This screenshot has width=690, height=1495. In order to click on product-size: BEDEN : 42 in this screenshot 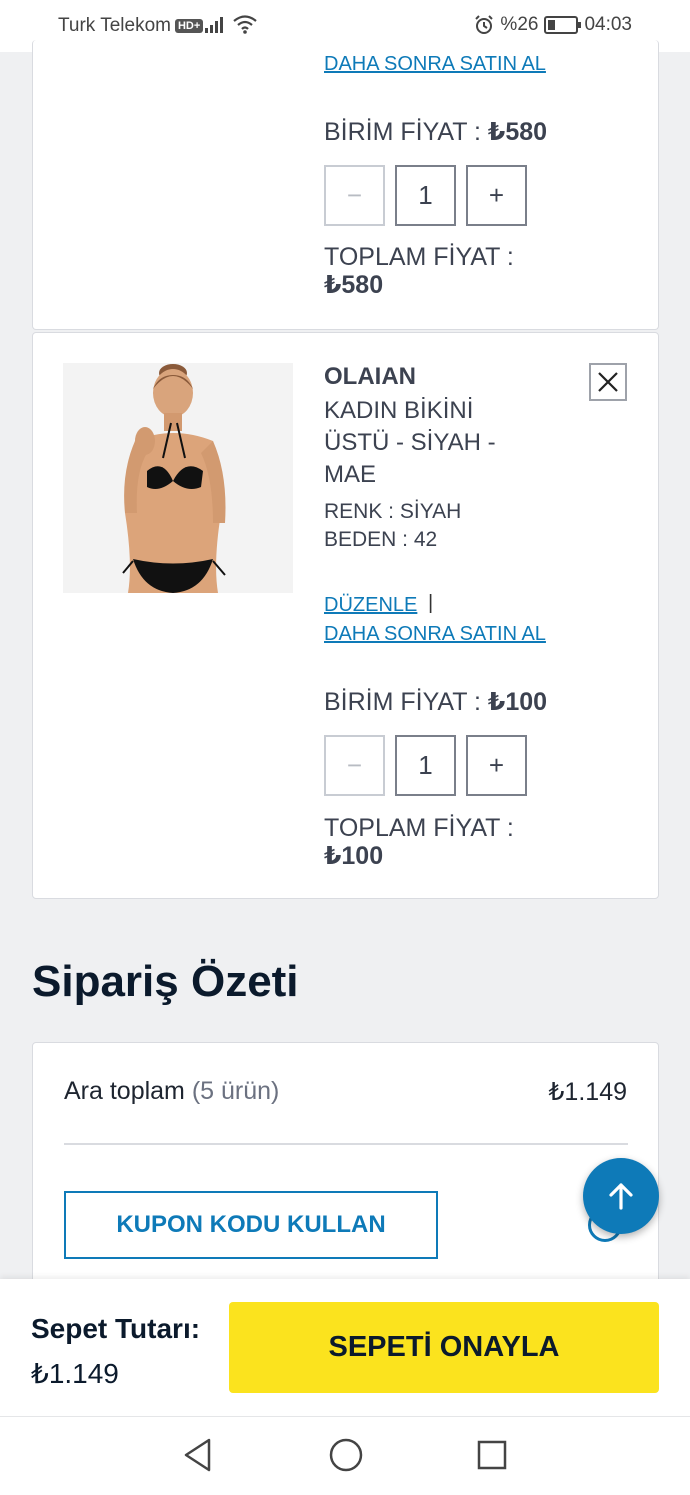, I will do `click(381, 539)`.